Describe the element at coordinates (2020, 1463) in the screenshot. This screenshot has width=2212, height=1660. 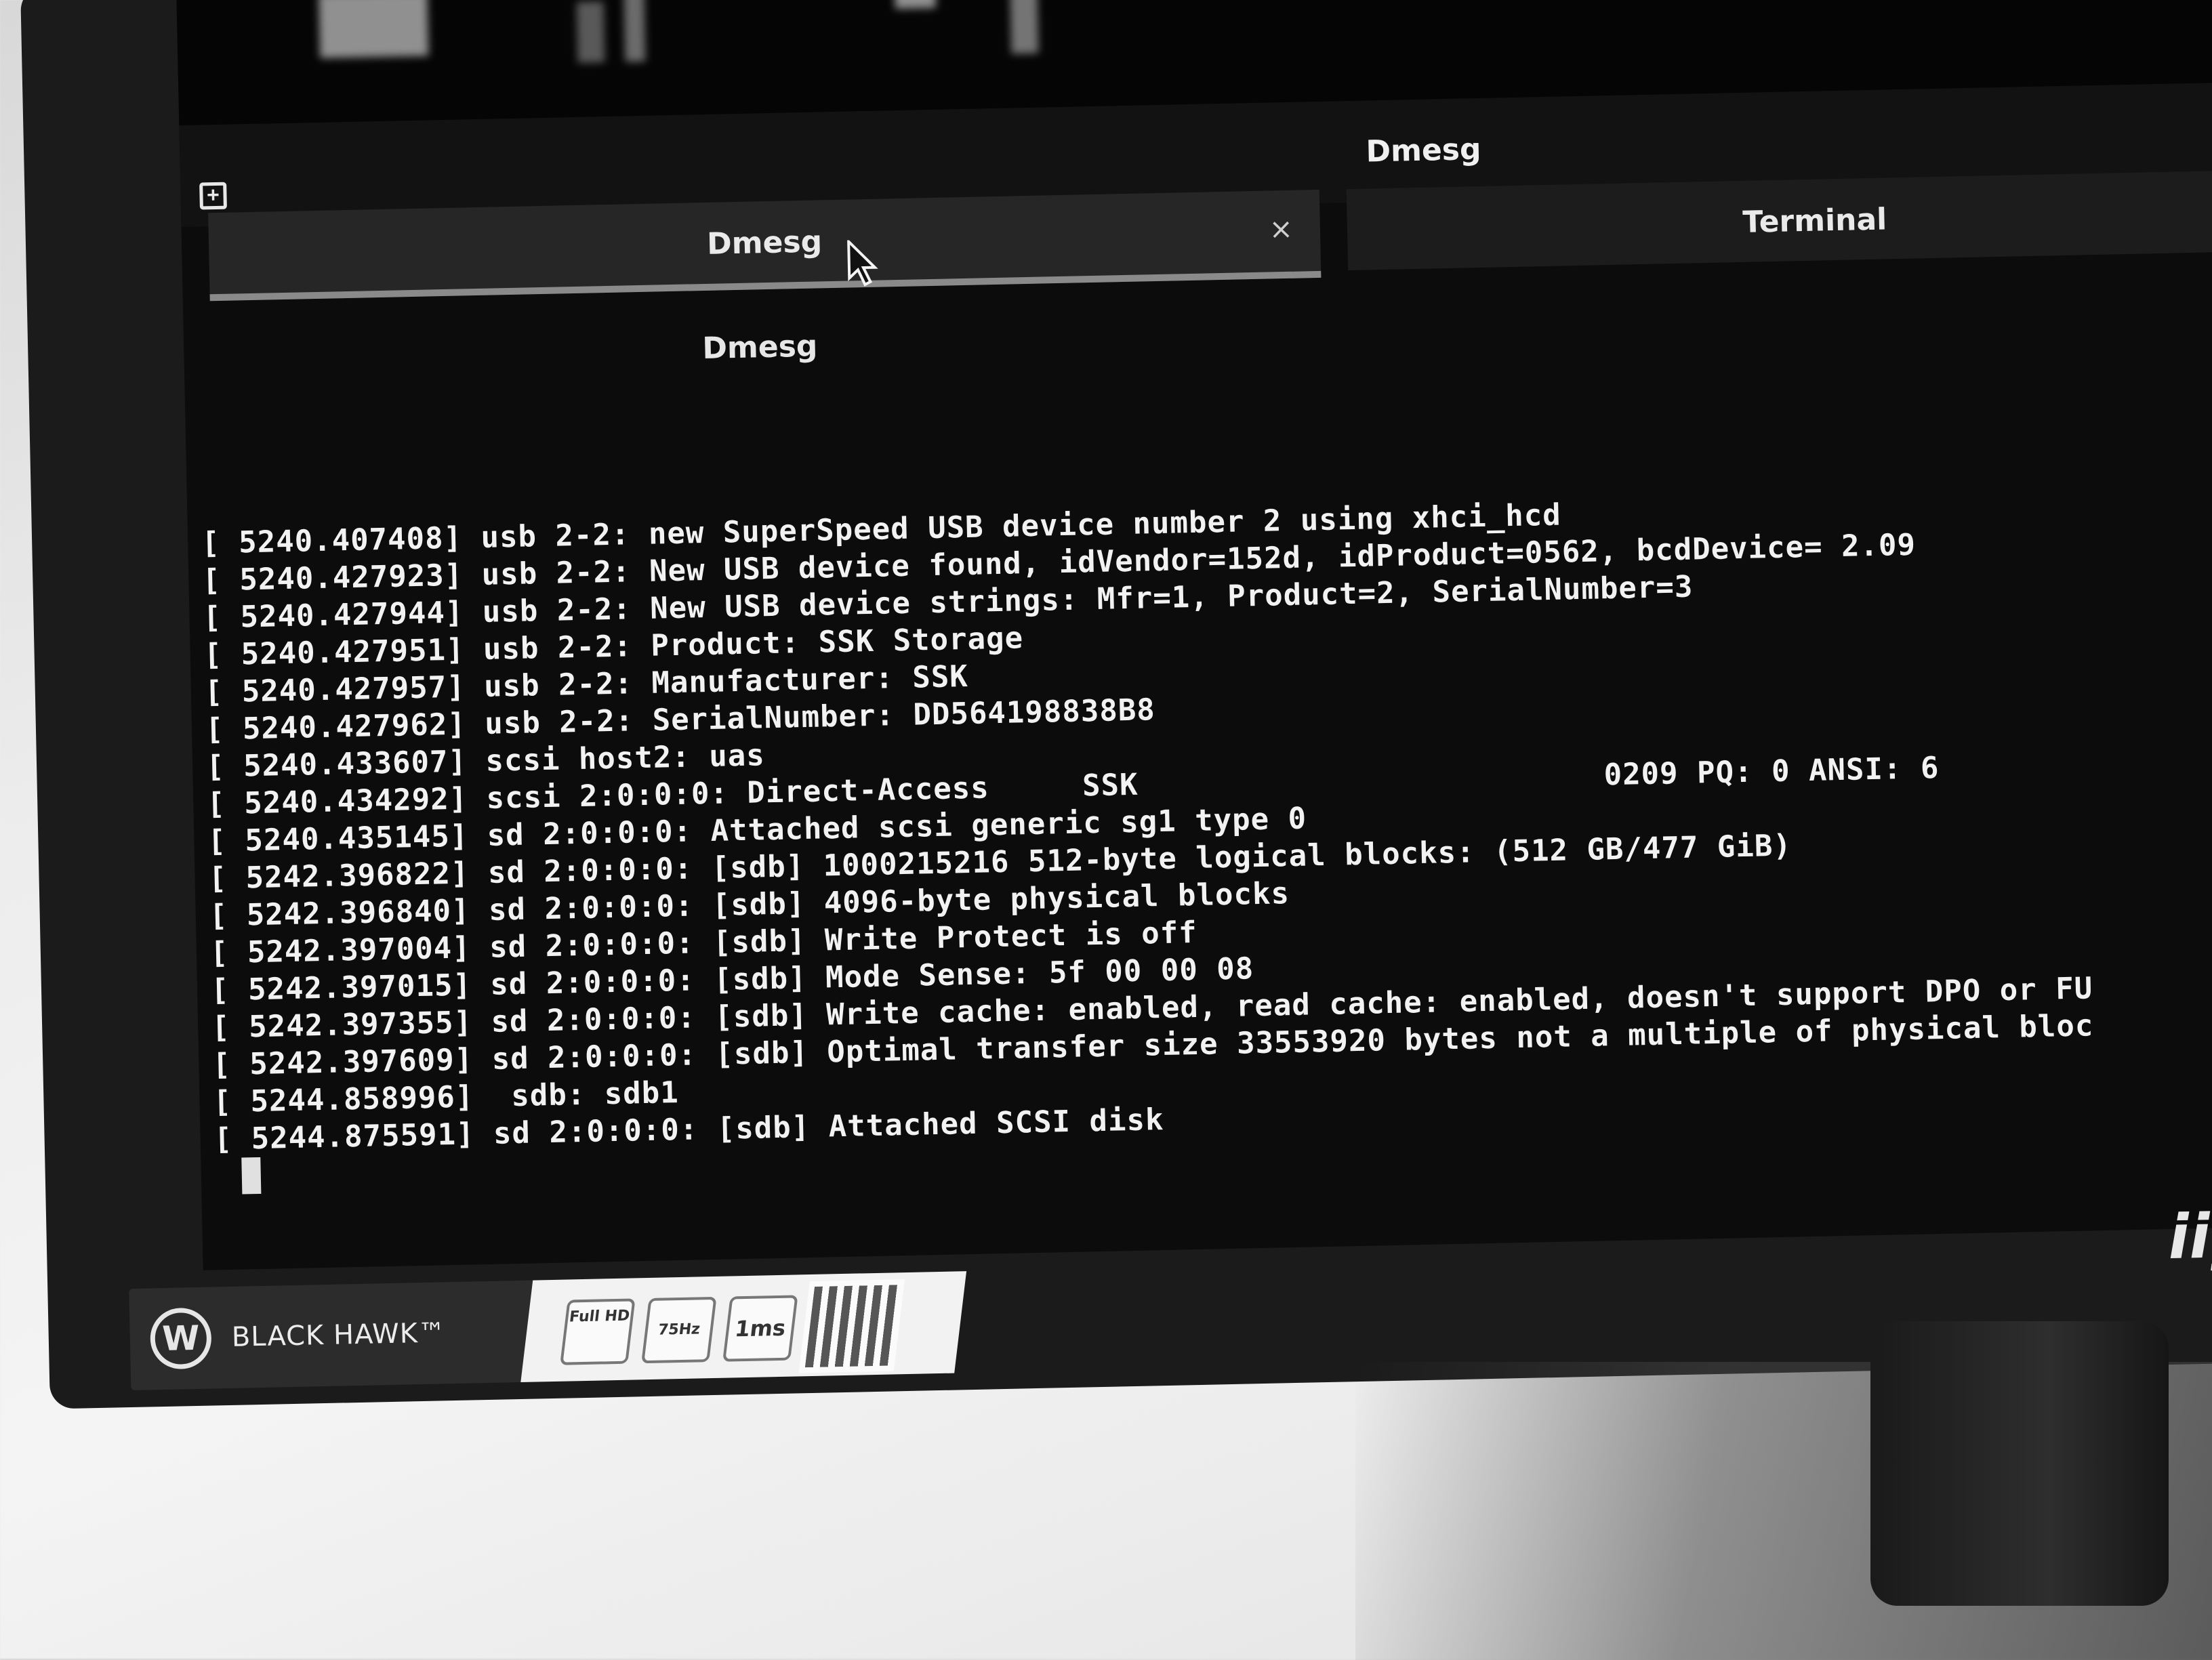
I see `monitor-stand` at that location.